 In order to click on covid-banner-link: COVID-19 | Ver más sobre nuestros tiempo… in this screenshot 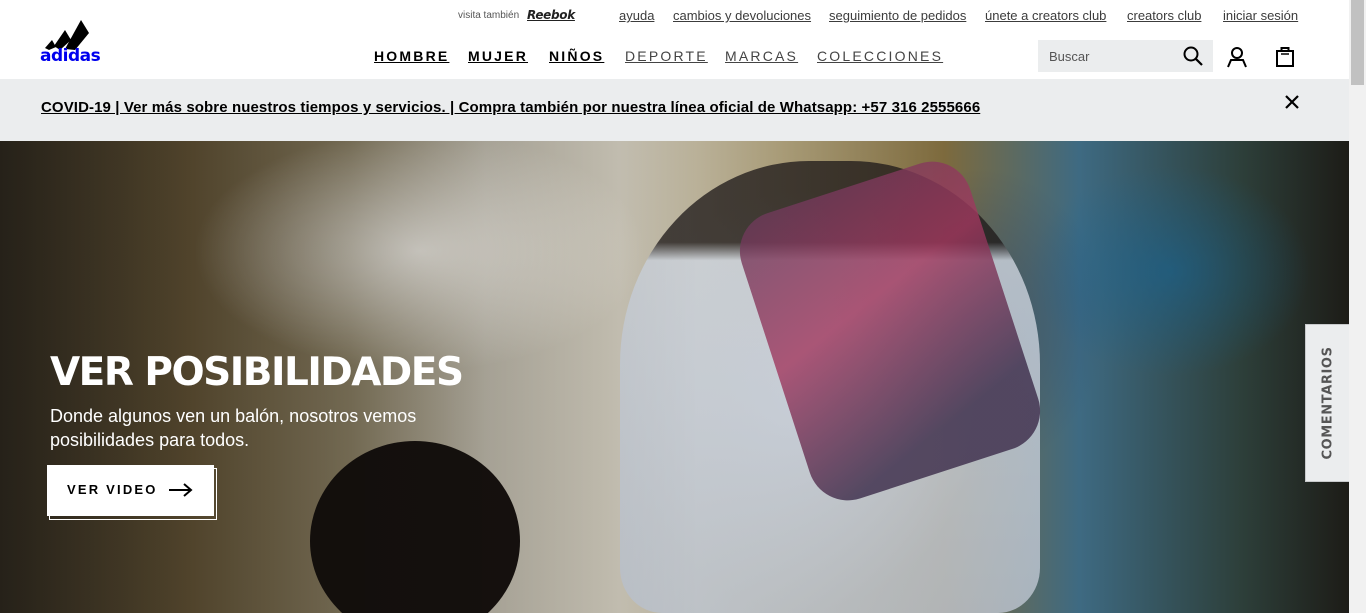, I will do `click(510, 107)`.